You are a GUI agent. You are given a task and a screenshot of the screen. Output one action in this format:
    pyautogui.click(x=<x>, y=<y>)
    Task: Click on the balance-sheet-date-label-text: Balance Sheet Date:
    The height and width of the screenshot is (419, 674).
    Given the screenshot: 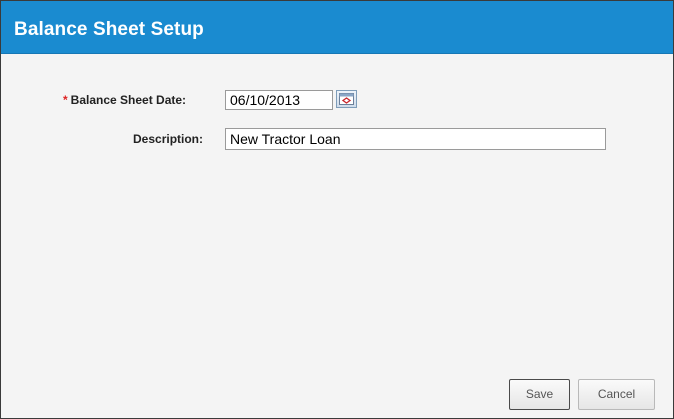 What is the action you would take?
    pyautogui.click(x=128, y=100)
    